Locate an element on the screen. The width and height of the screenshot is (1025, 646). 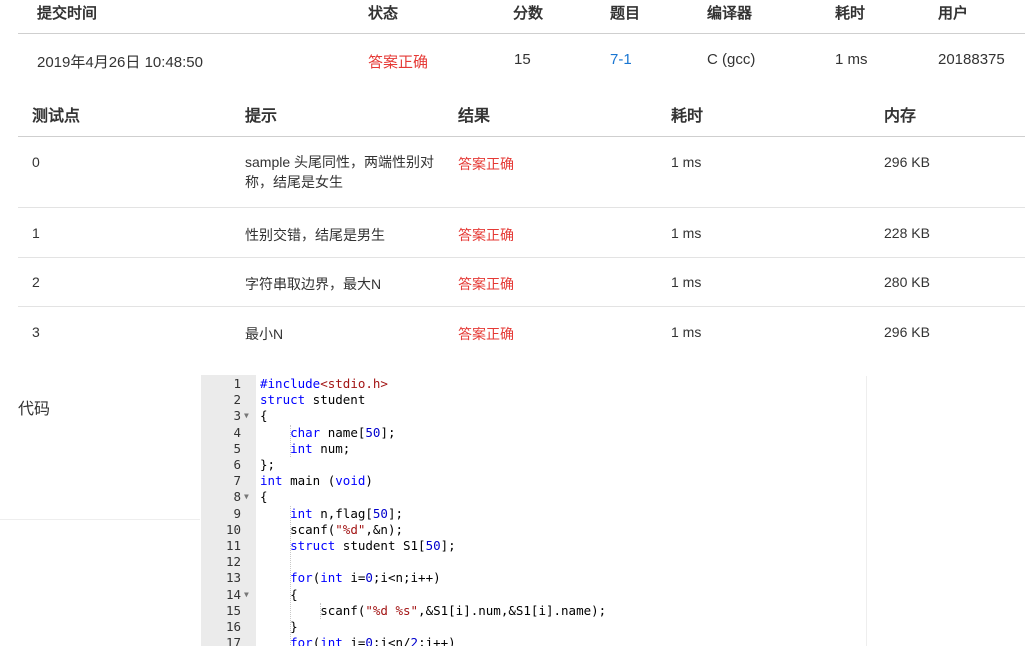
line-number: 5 is located at coordinates (237, 448).